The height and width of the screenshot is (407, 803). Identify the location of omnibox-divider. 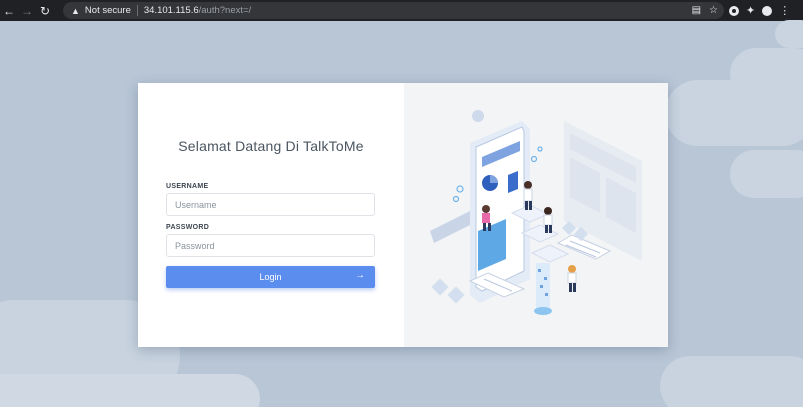
(137, 10).